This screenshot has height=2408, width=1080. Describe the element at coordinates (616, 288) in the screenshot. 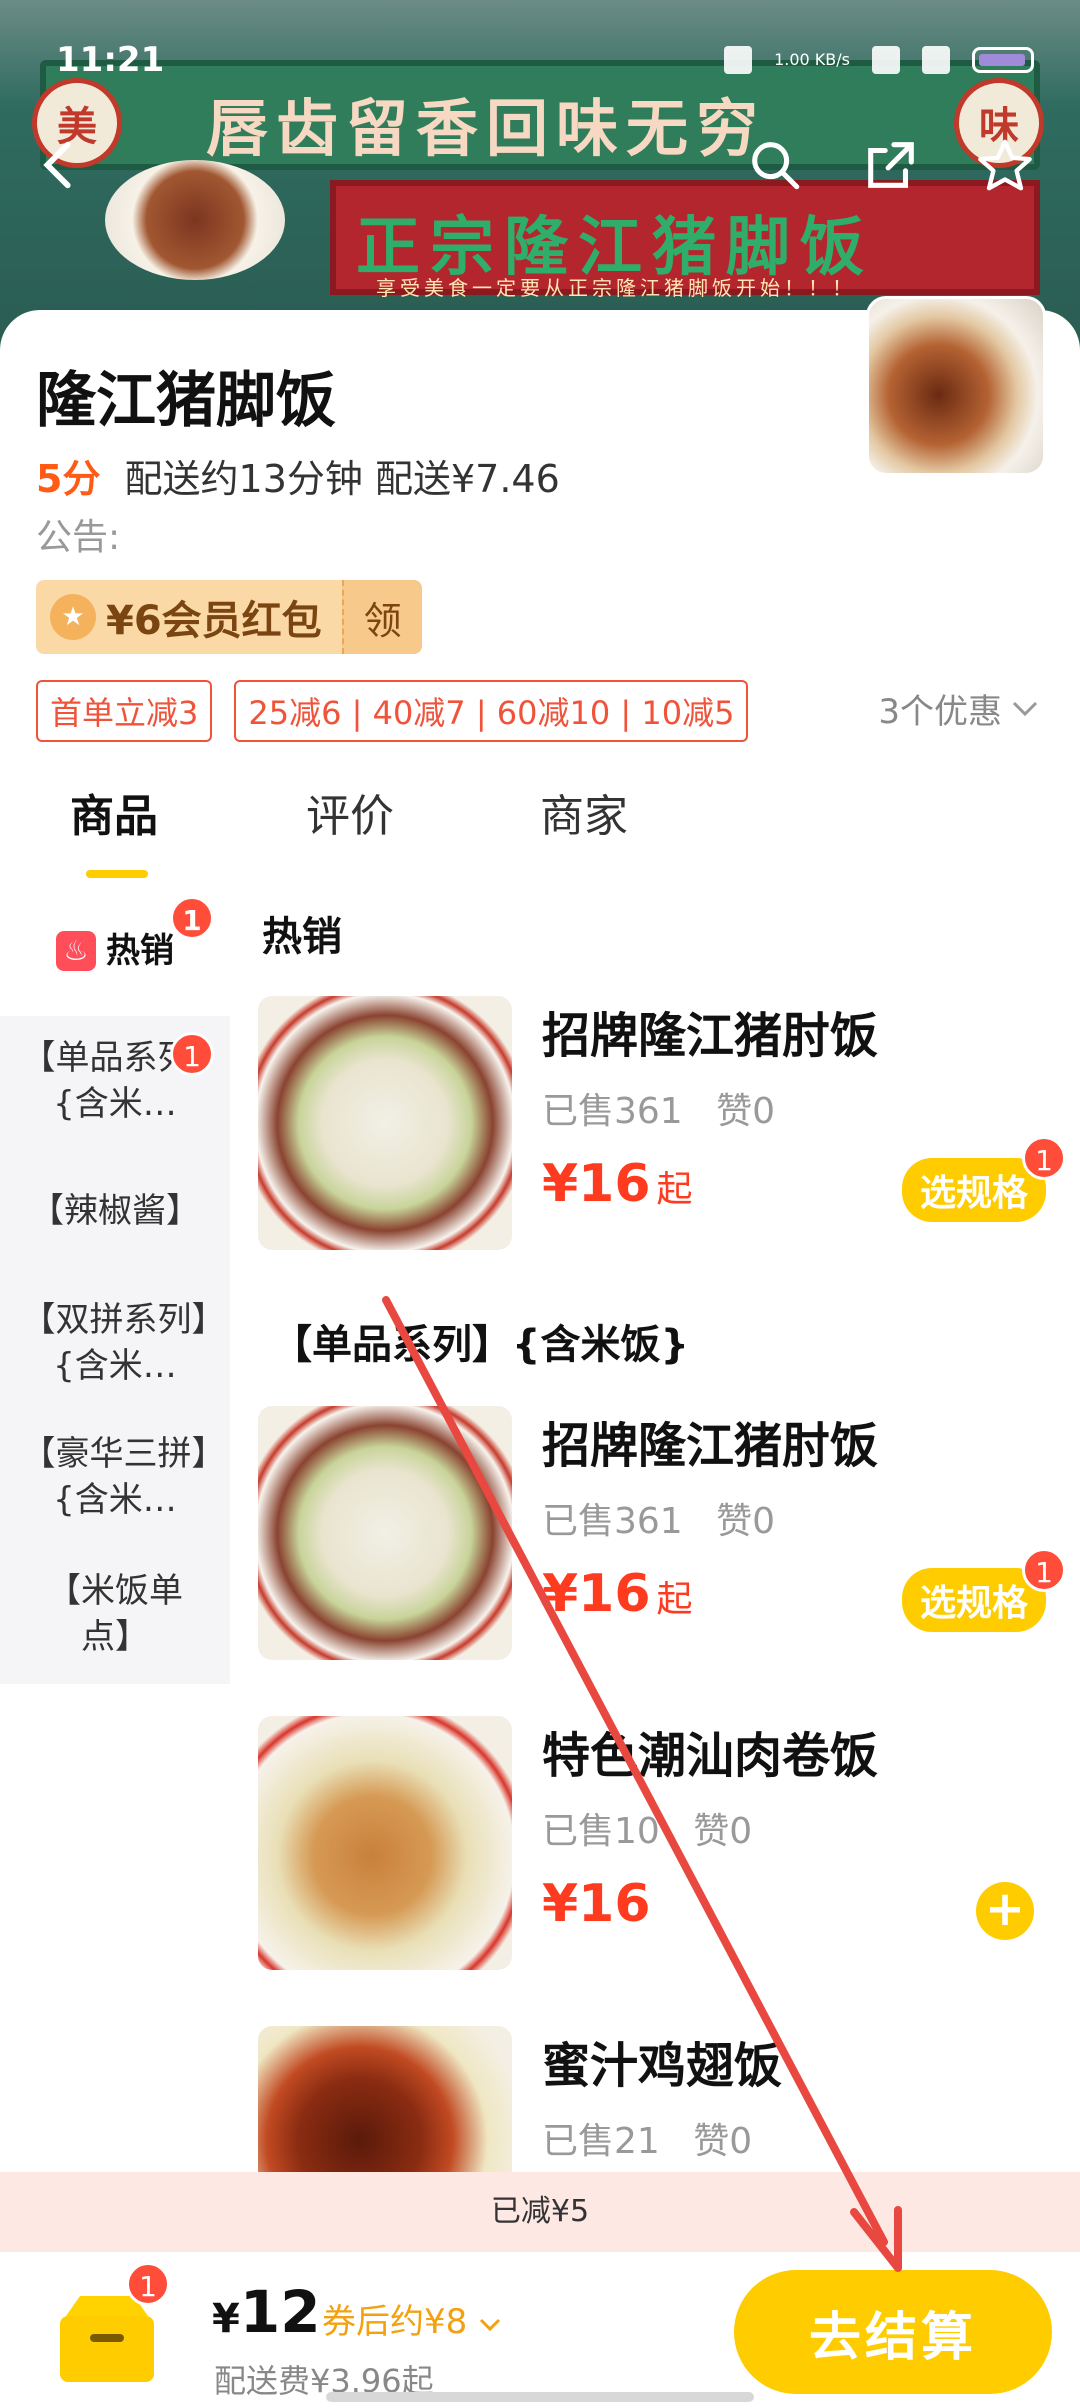

I see `banner-sub-sign: 享受美食一定要从正宗隆江猪脚饭开始！！！` at that location.